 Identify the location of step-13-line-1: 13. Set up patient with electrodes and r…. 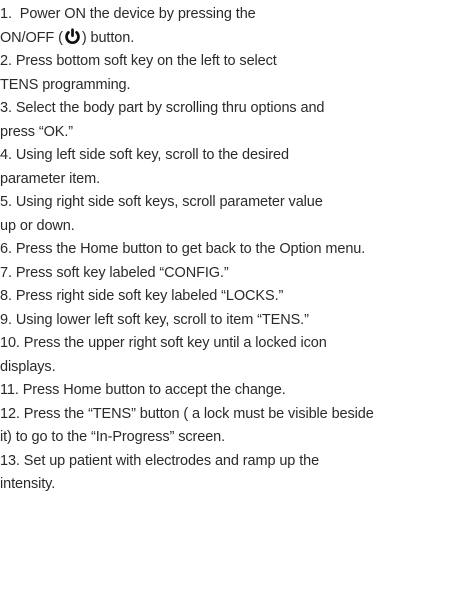
(228, 462).